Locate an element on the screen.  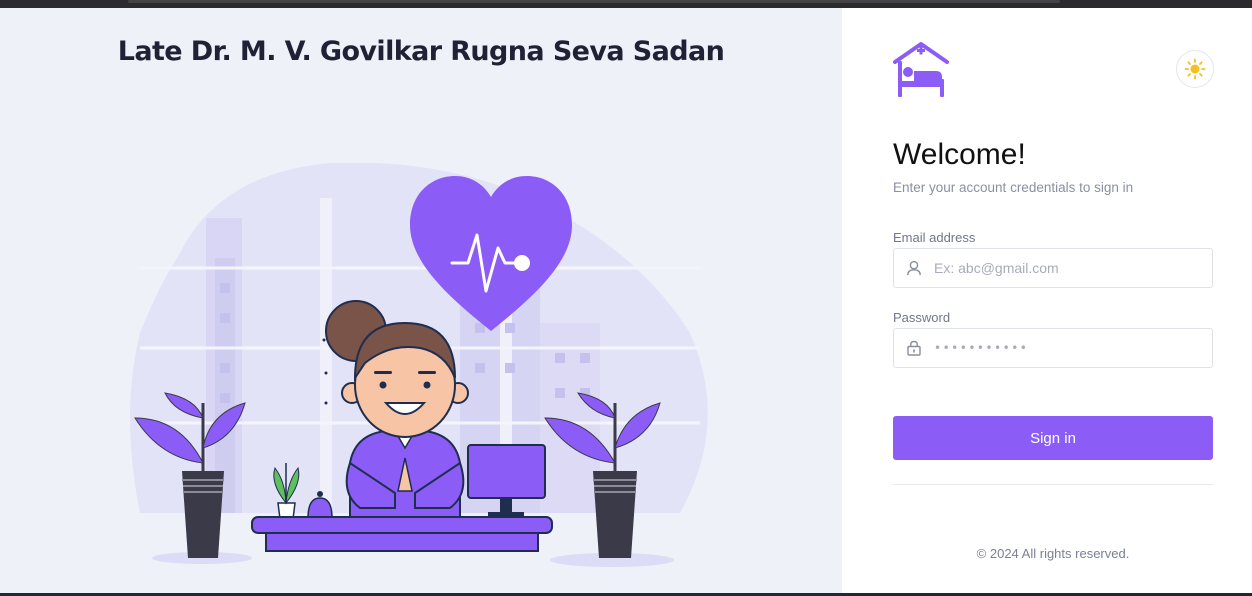
sun-icon is located at coordinates (1195, 69).